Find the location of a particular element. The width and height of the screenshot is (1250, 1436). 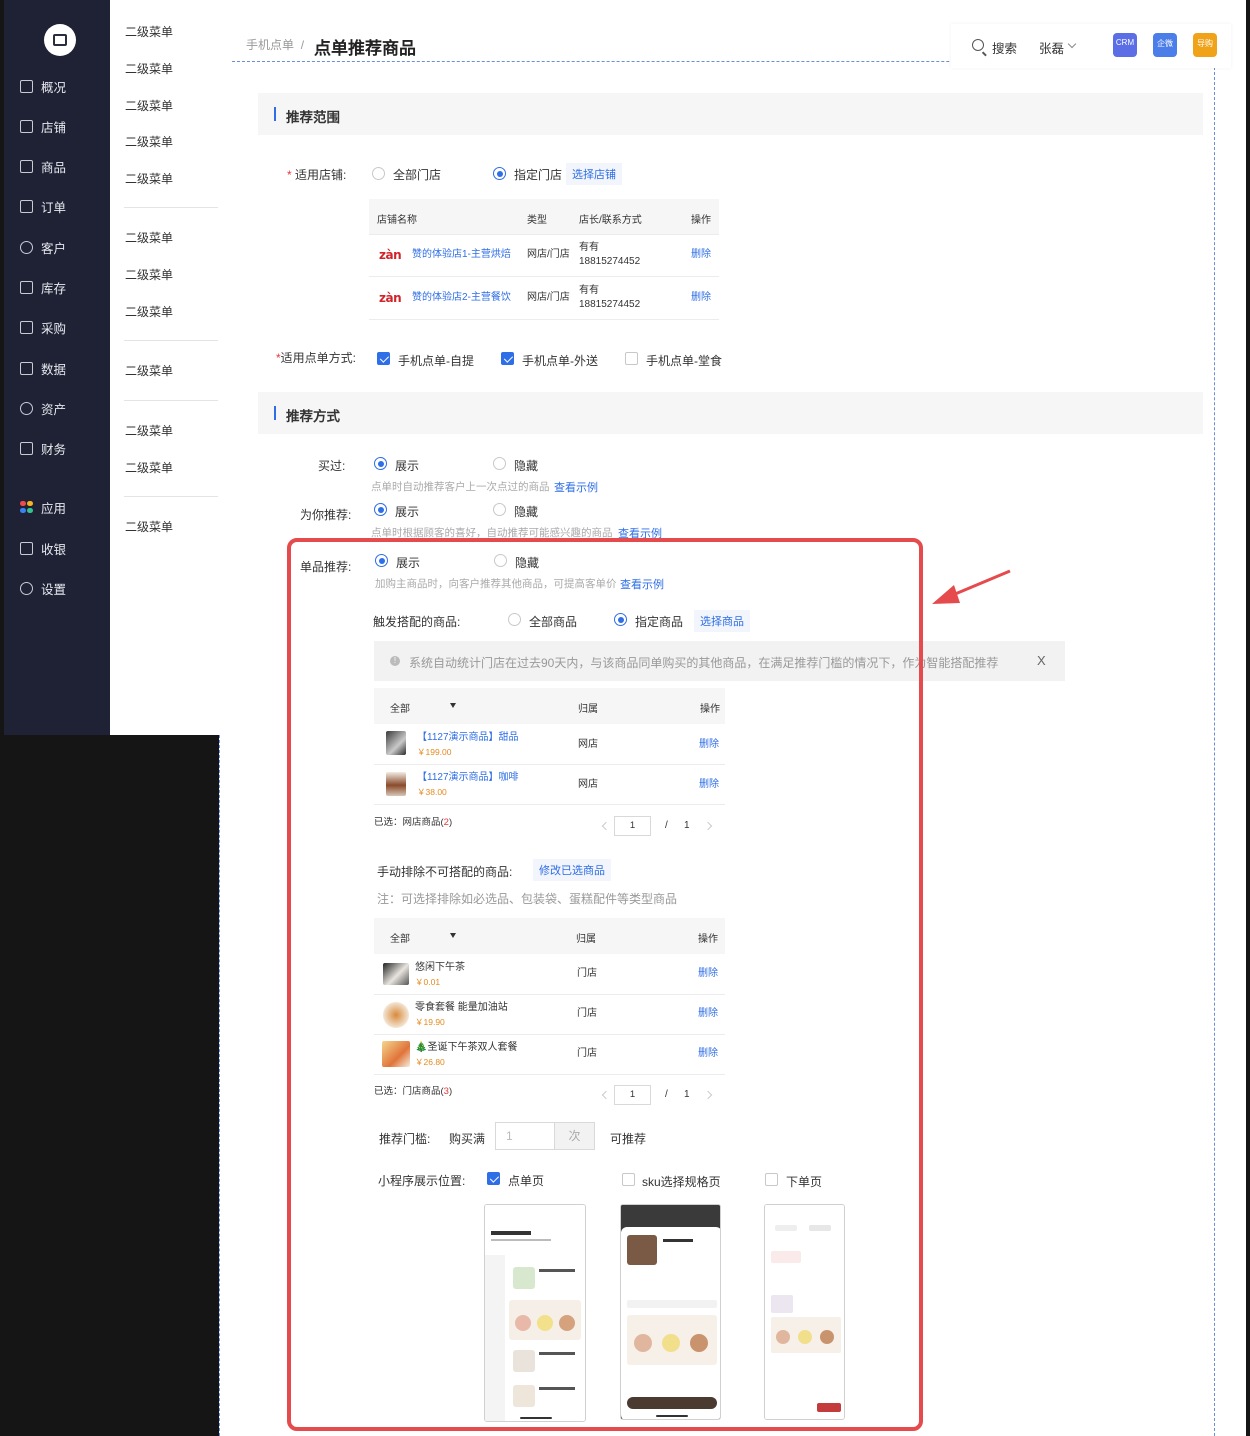

sidebar-item-cashier: 收银 is located at coordinates (57, 548).